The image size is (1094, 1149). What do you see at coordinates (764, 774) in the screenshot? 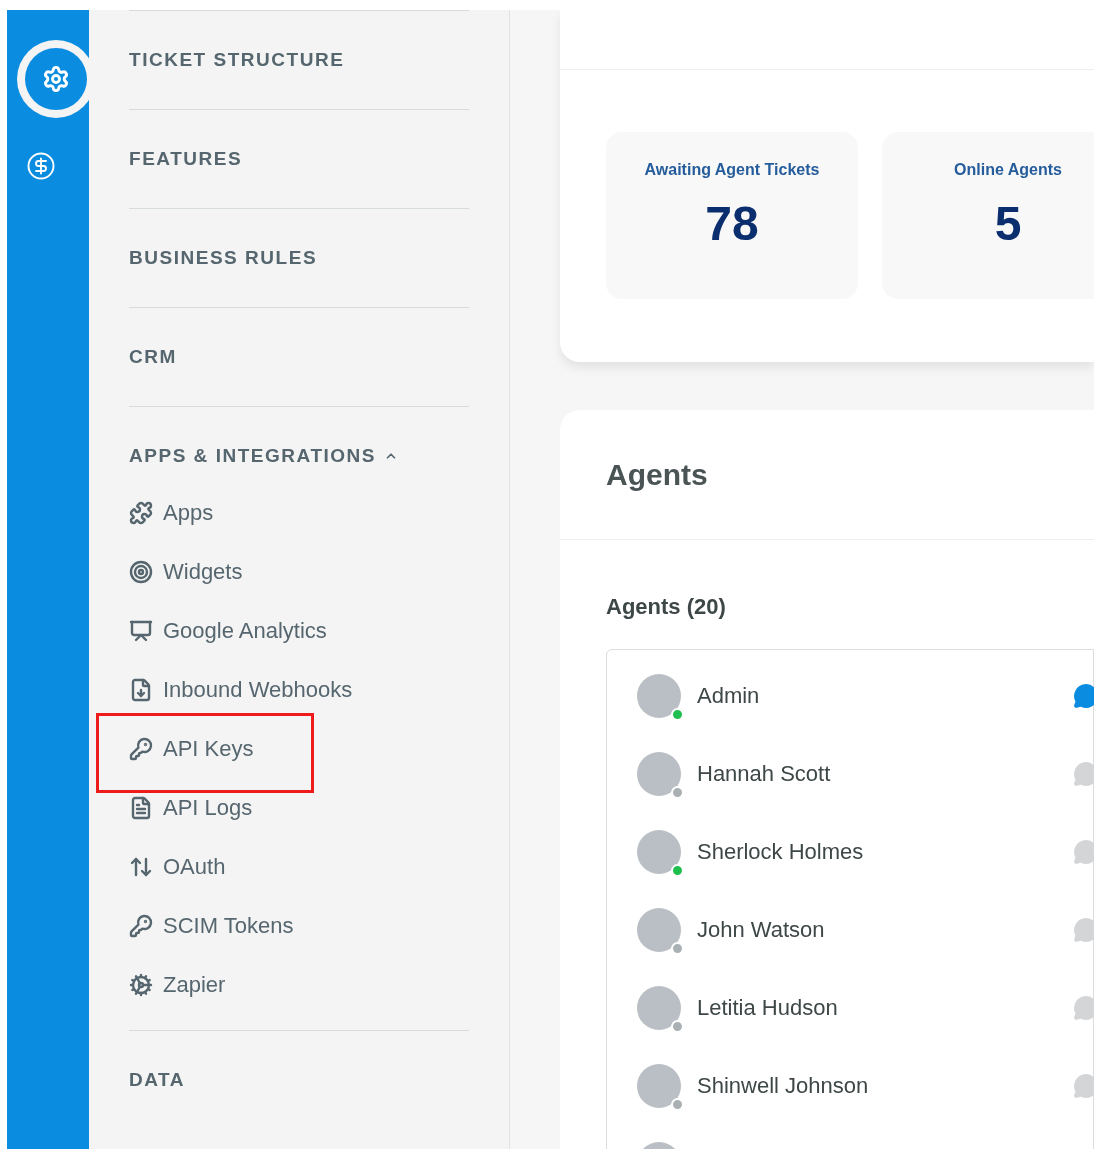
I see `agent-name: Hannah Scott` at bounding box center [764, 774].